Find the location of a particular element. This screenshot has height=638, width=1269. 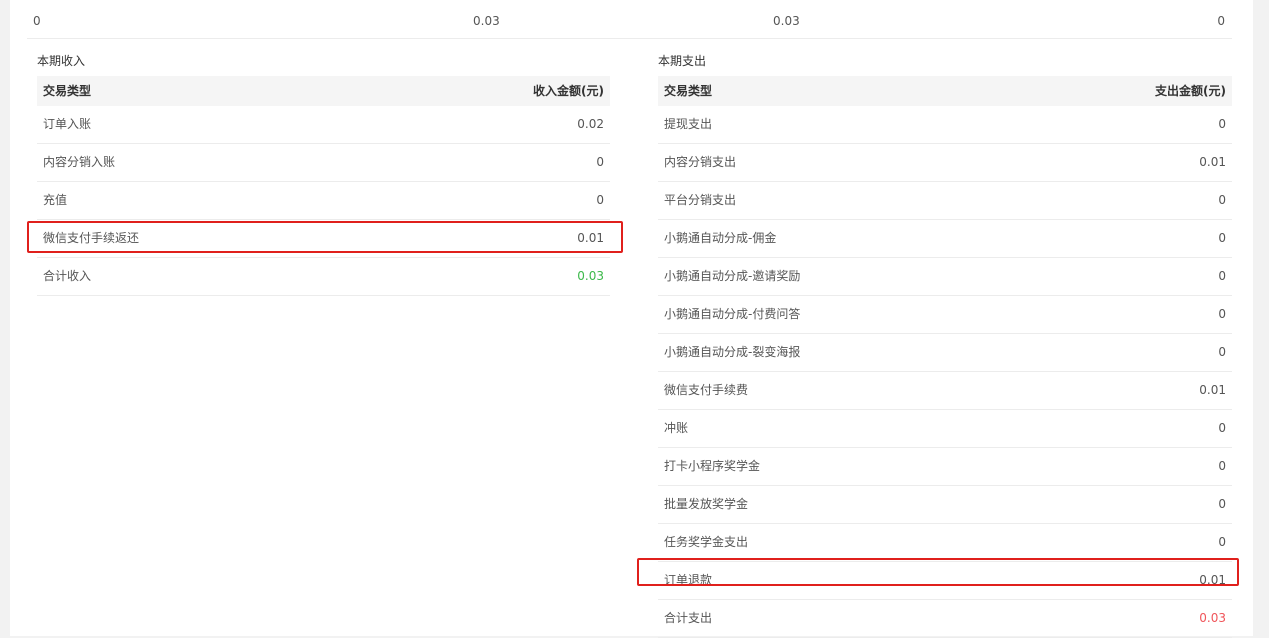

expense-row-type: 小鹅通自动分成-付费问答 is located at coordinates (732, 314).